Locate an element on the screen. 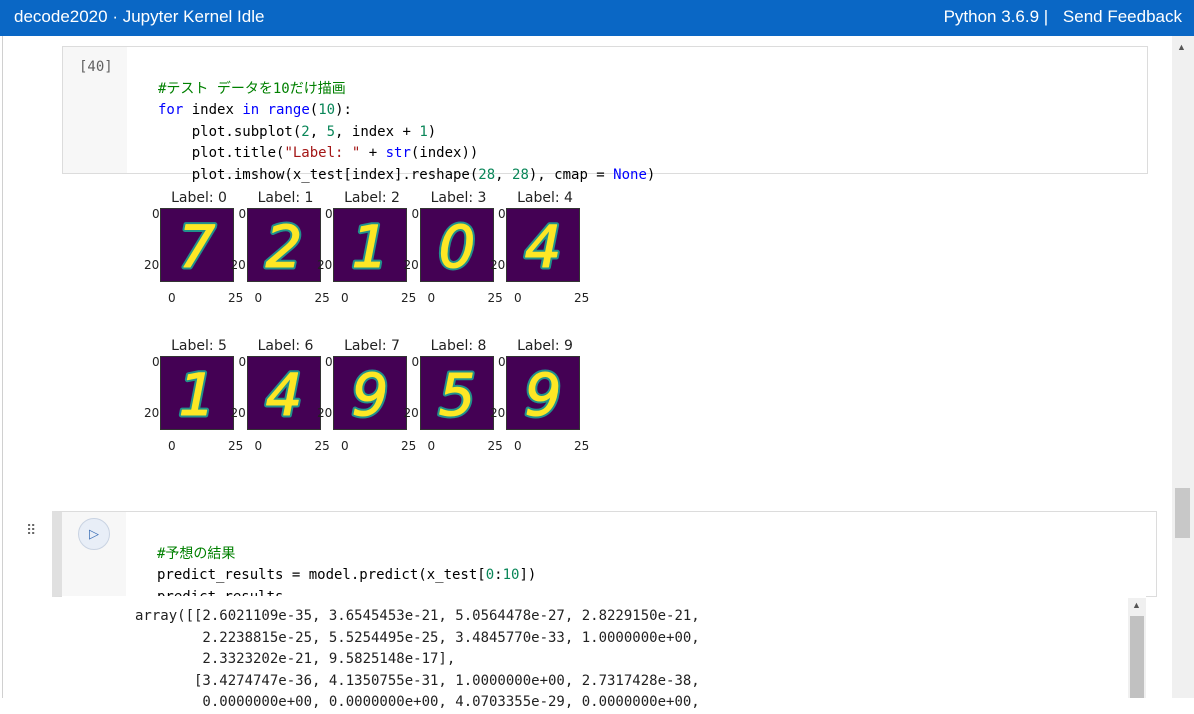 Image resolution: width=1194 pixels, height=714 pixels. subplot-5: Label: 5 1 1 0 20 0 25 is located at coordinates (193, 403).